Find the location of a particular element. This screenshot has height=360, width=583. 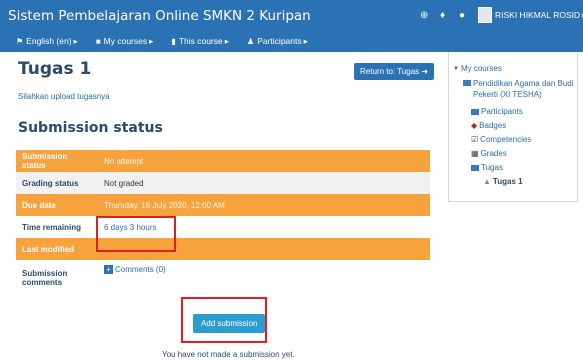

highlight-box is located at coordinates (136, 234).